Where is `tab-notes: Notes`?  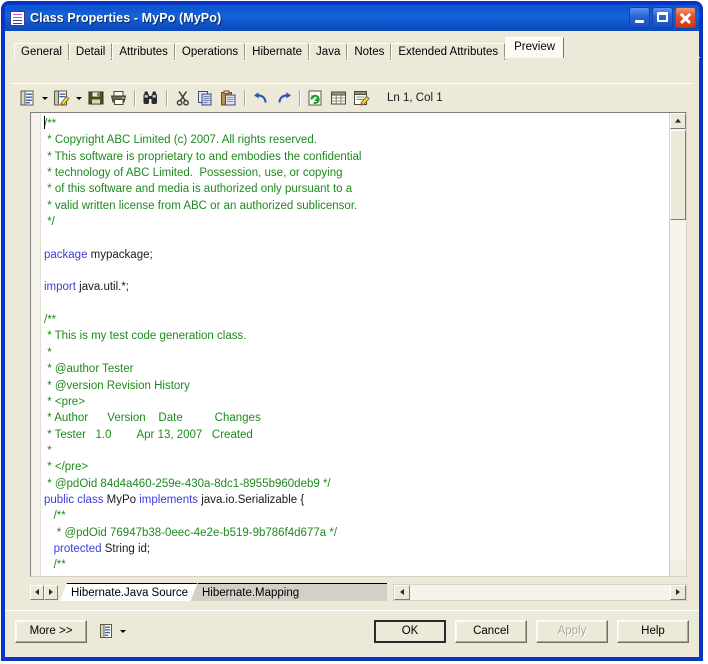
tab-notes: Notes is located at coordinates (369, 51).